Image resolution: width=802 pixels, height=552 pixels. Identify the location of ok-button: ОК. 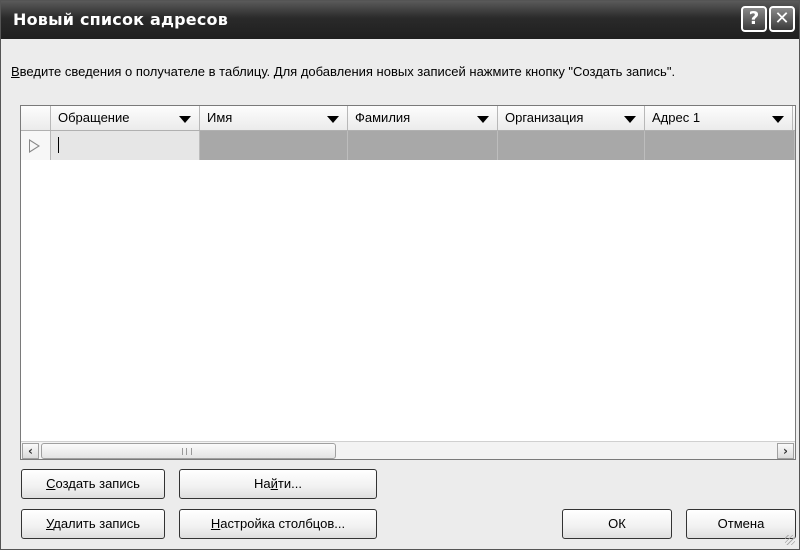
(617, 524).